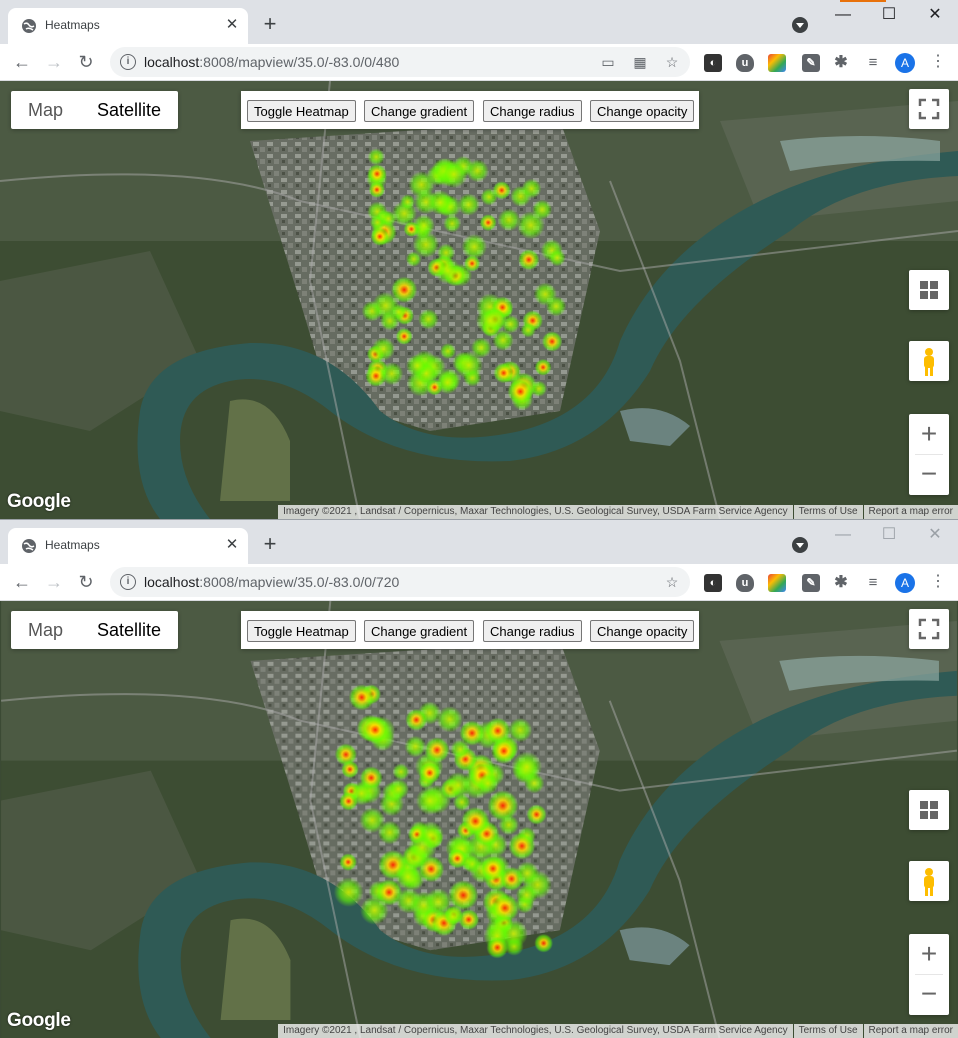 This screenshot has height=1038, width=958. What do you see at coordinates (271, 62) in the screenshot?
I see `url-text: localhost:8008/mapview/35.0/-83.0/0/480` at bounding box center [271, 62].